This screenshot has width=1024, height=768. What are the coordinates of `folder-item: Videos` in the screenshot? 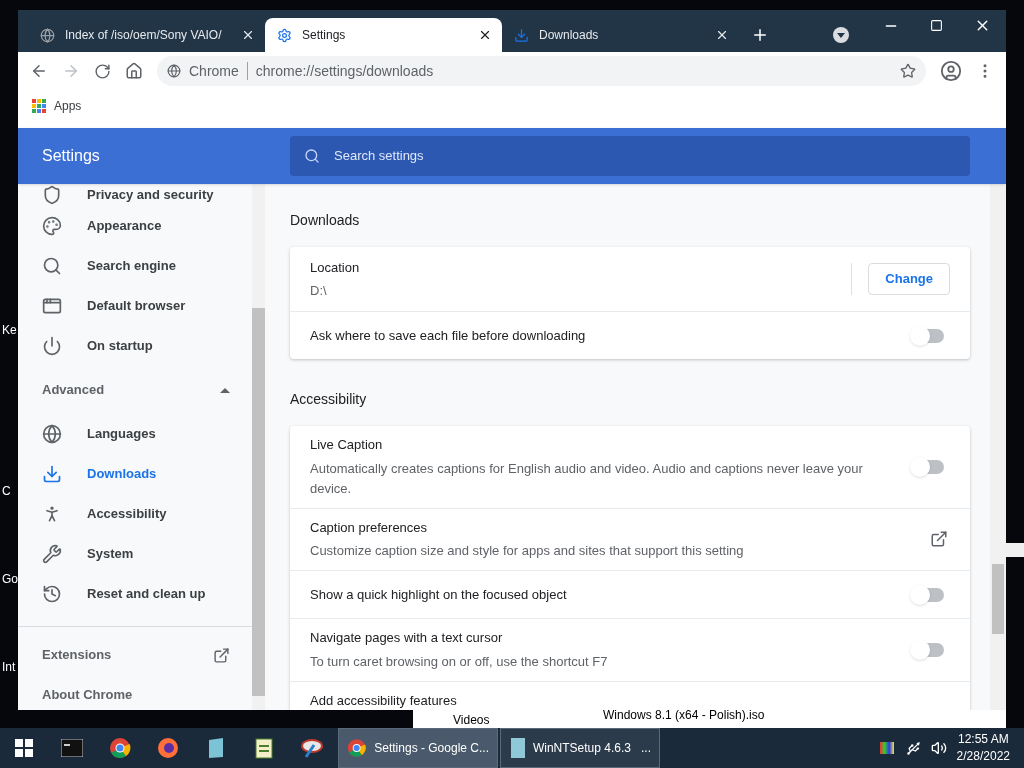 It's located at (472, 720).